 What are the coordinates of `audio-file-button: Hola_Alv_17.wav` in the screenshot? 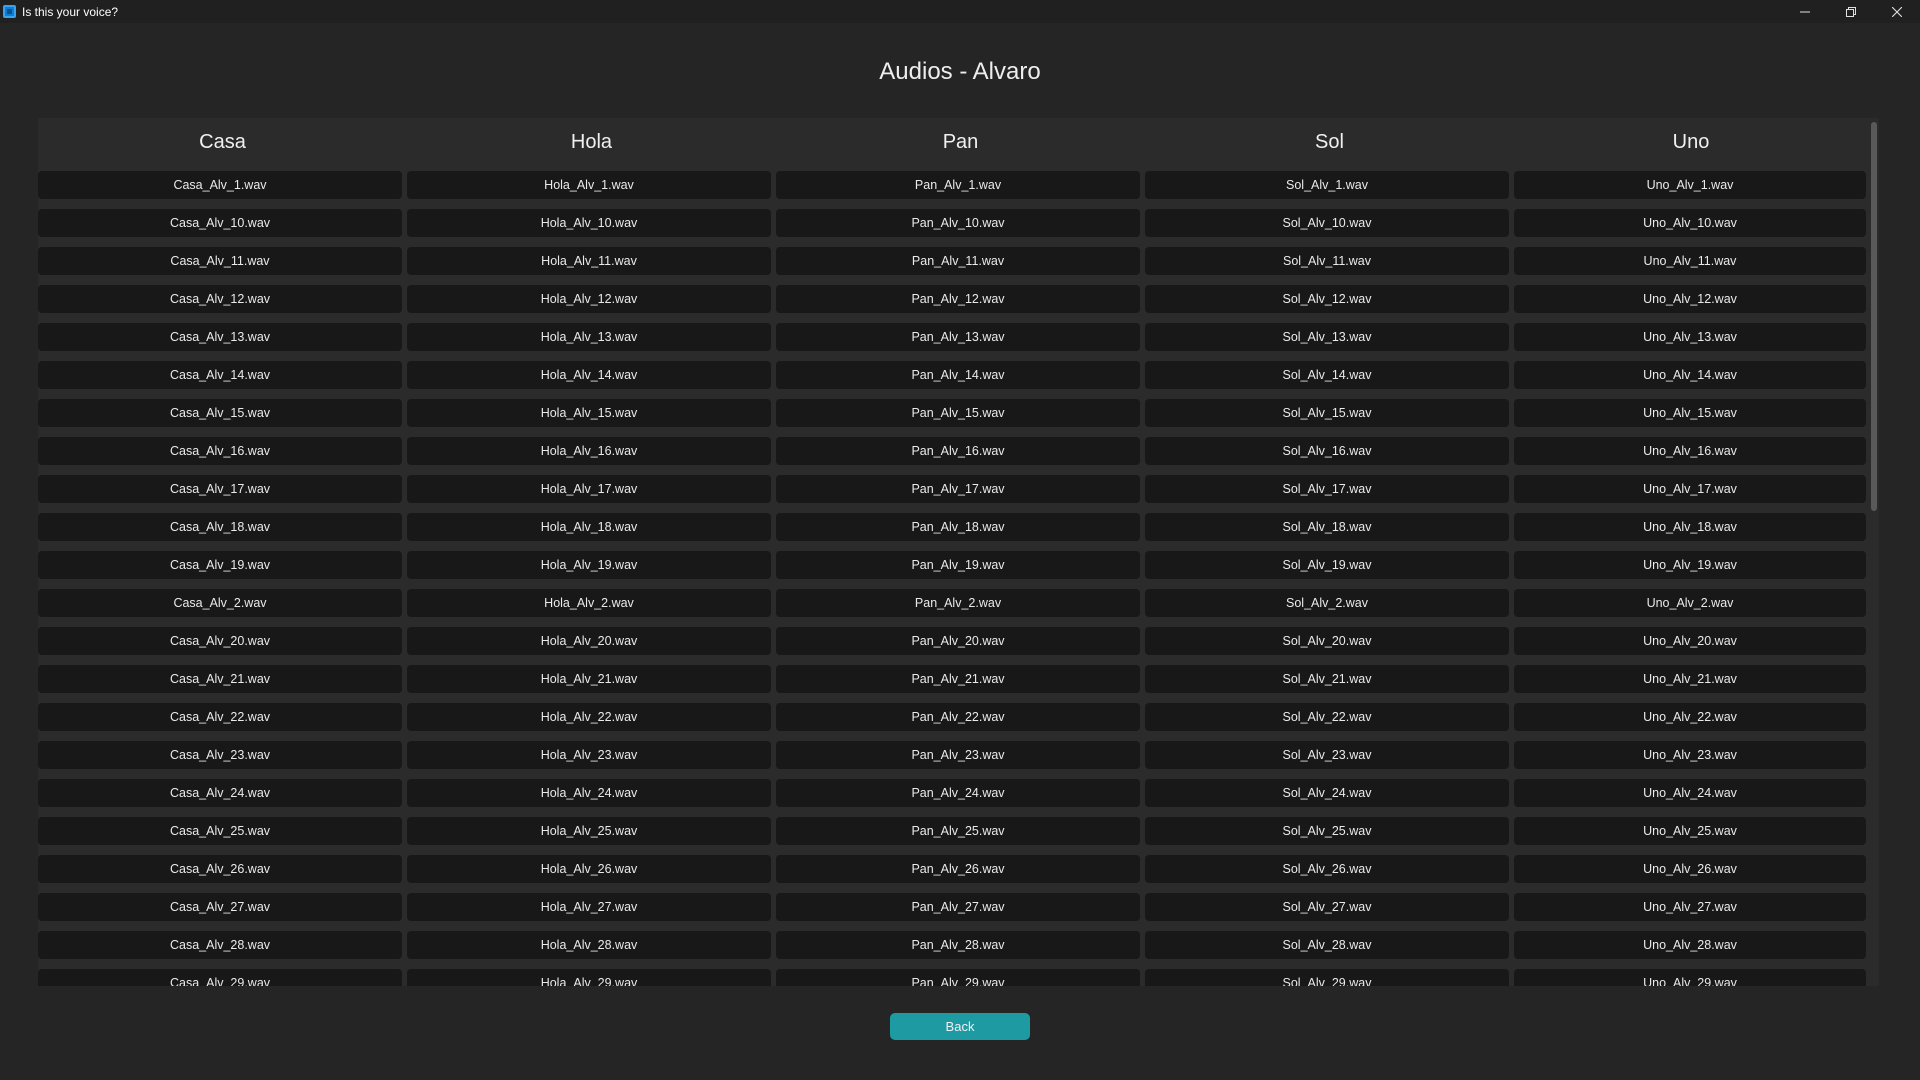 It's located at (589, 489).